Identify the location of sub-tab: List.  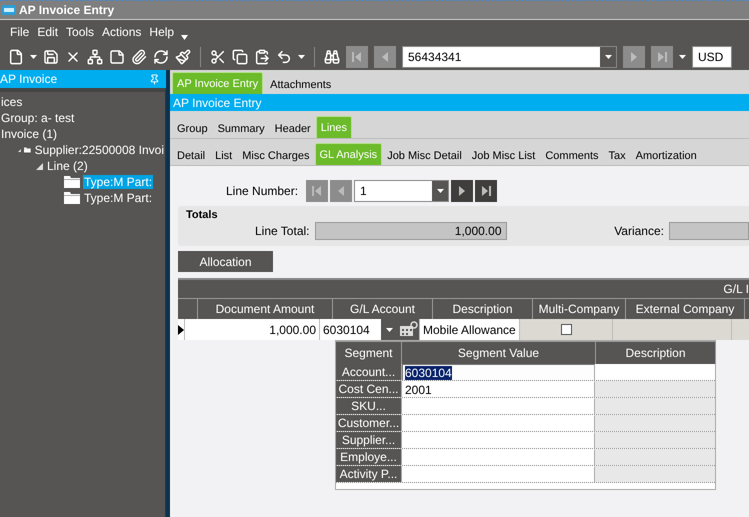
(224, 155).